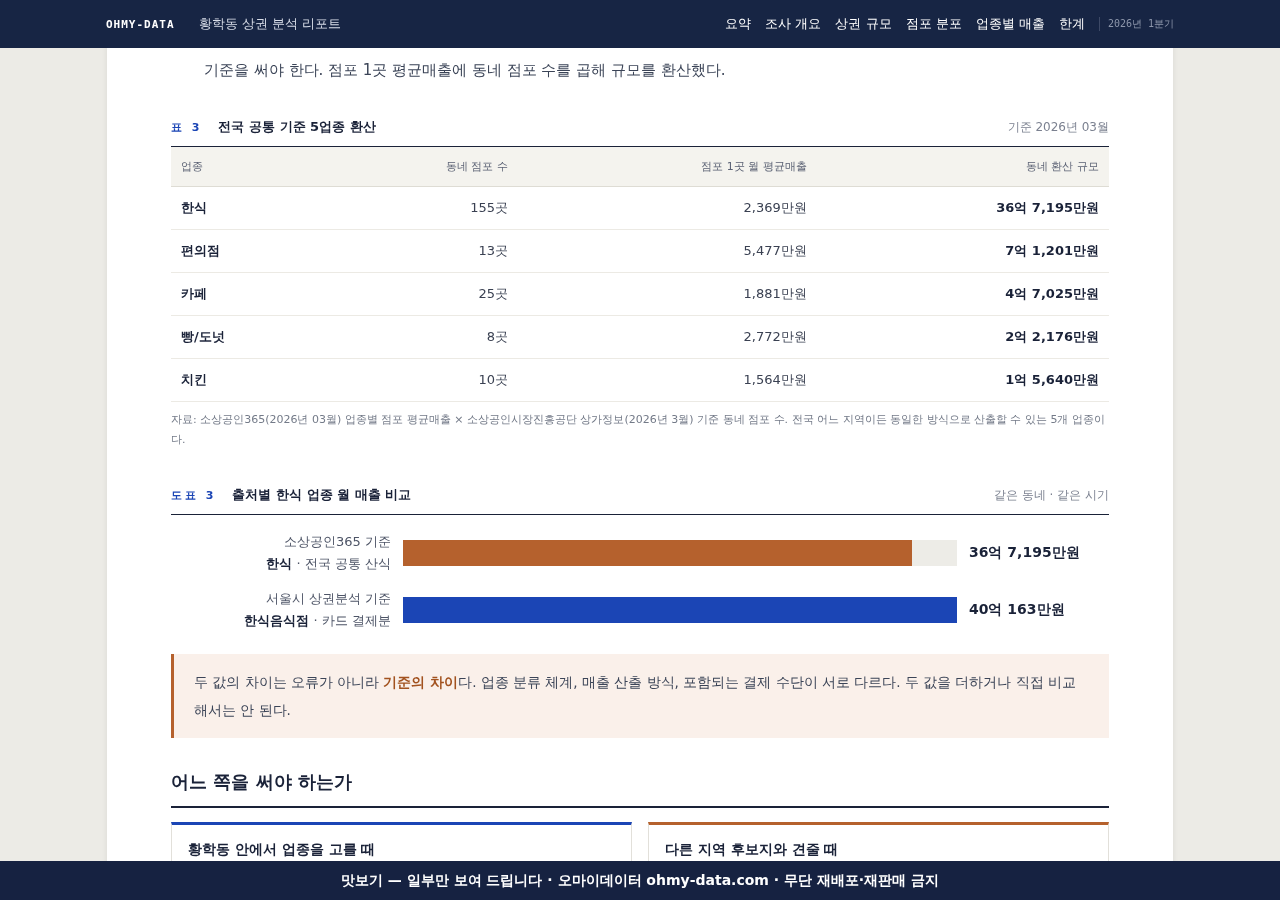  Describe the element at coordinates (667, 167) in the screenshot. I see `column-header: 점포 1곳 월 평균매출` at that location.